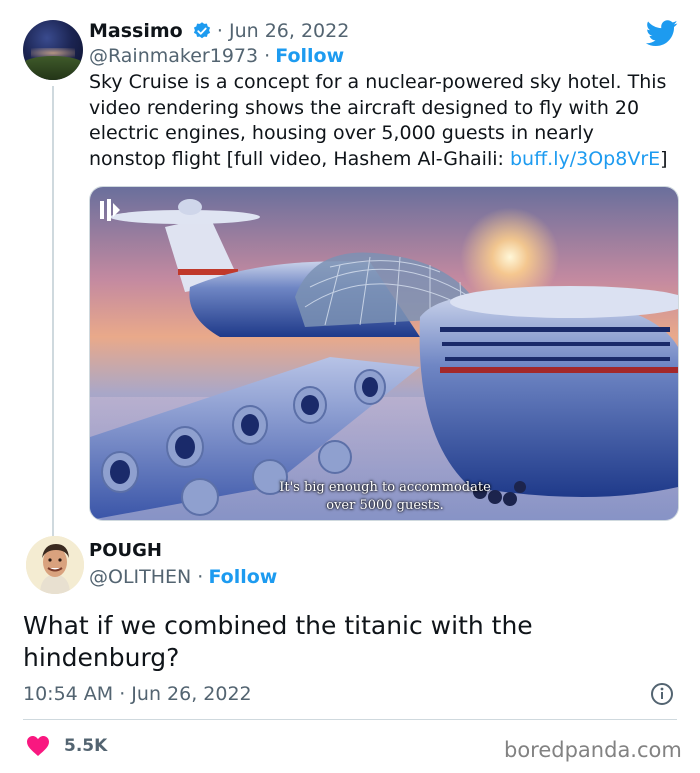 This screenshot has height=773, width=700. I want to click on twitter-bird-icon, so click(661, 35).